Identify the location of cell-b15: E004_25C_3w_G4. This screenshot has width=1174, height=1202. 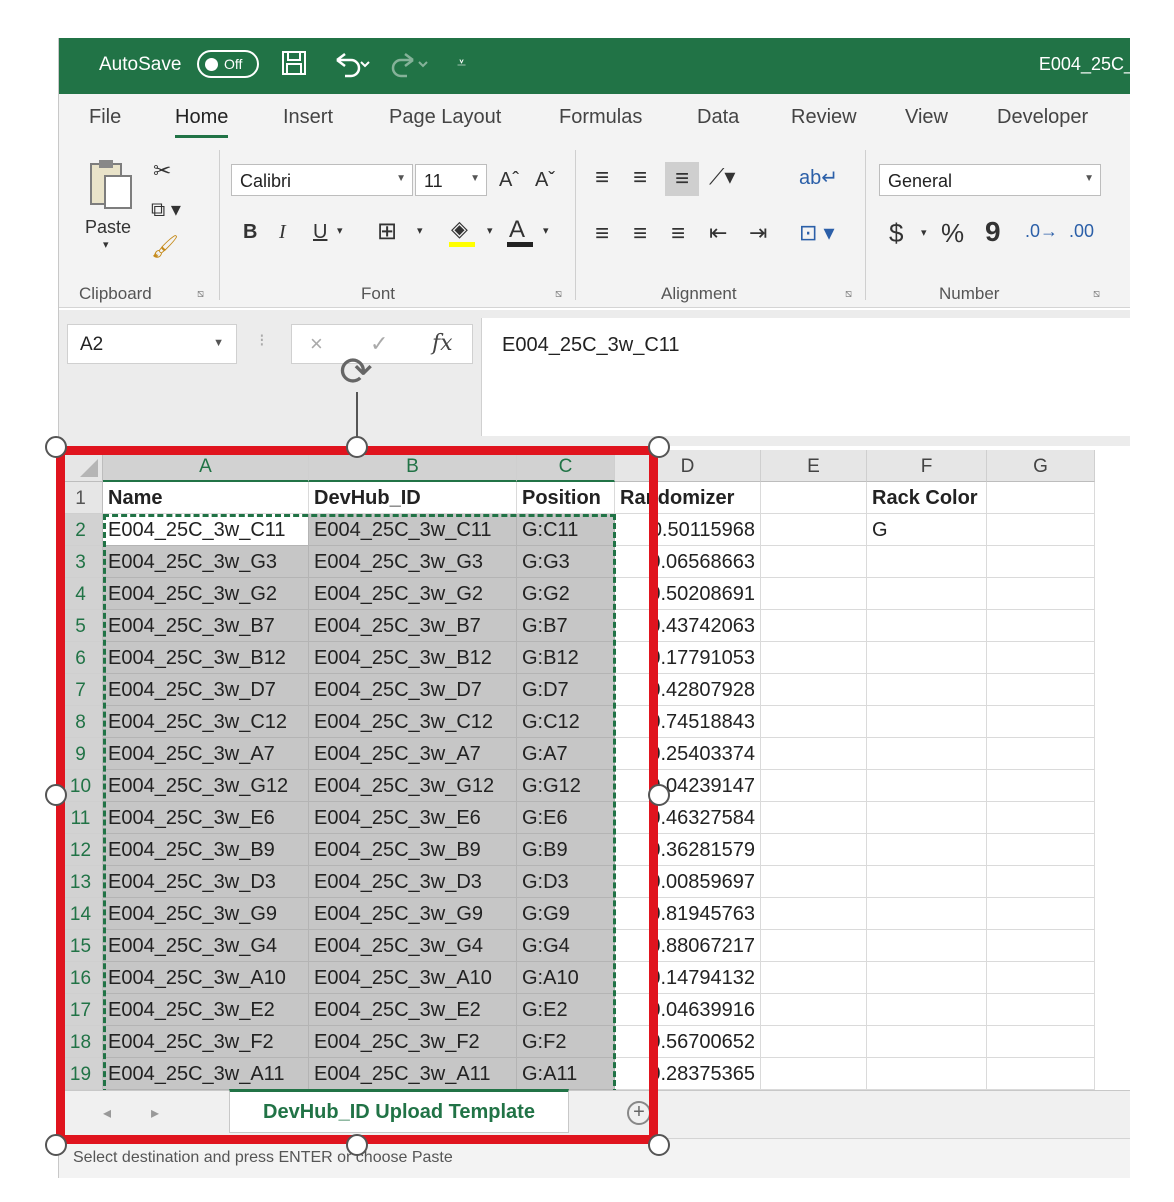
(413, 946).